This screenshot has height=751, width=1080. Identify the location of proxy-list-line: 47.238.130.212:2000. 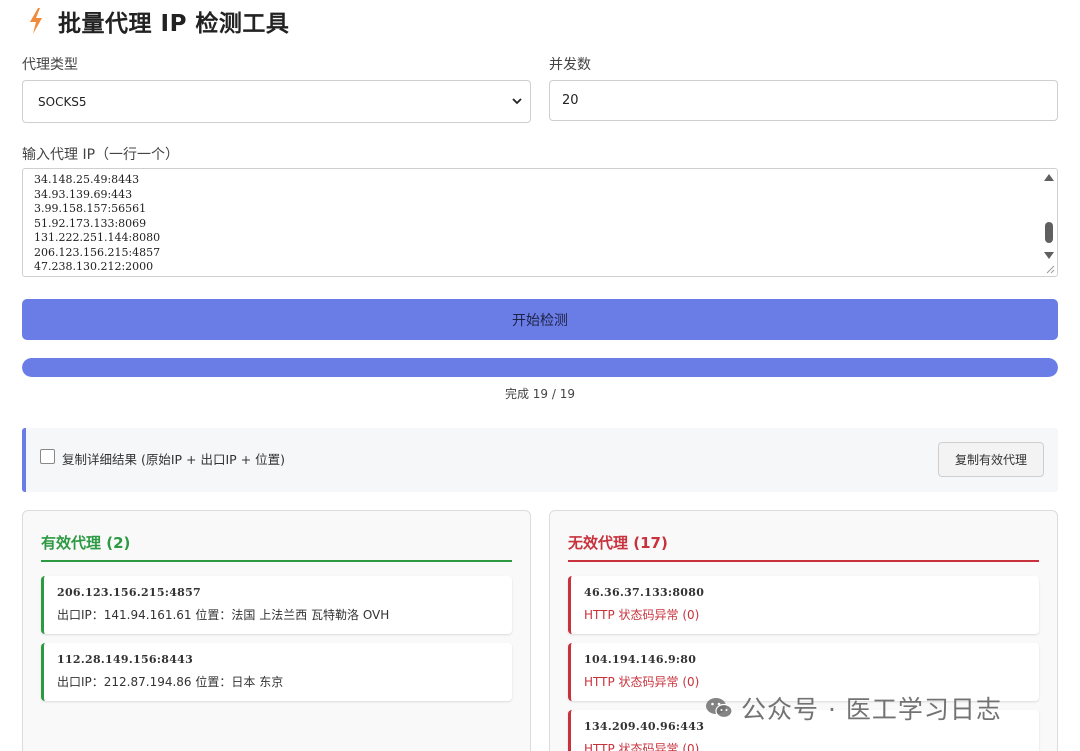
(94, 266).